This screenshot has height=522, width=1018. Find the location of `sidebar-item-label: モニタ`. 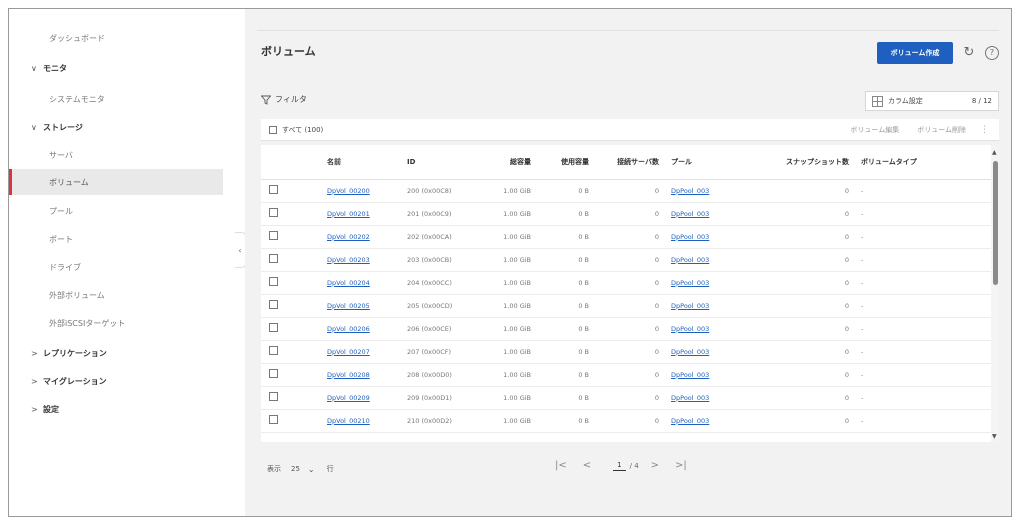

sidebar-item-label: モニタ is located at coordinates (55, 68).